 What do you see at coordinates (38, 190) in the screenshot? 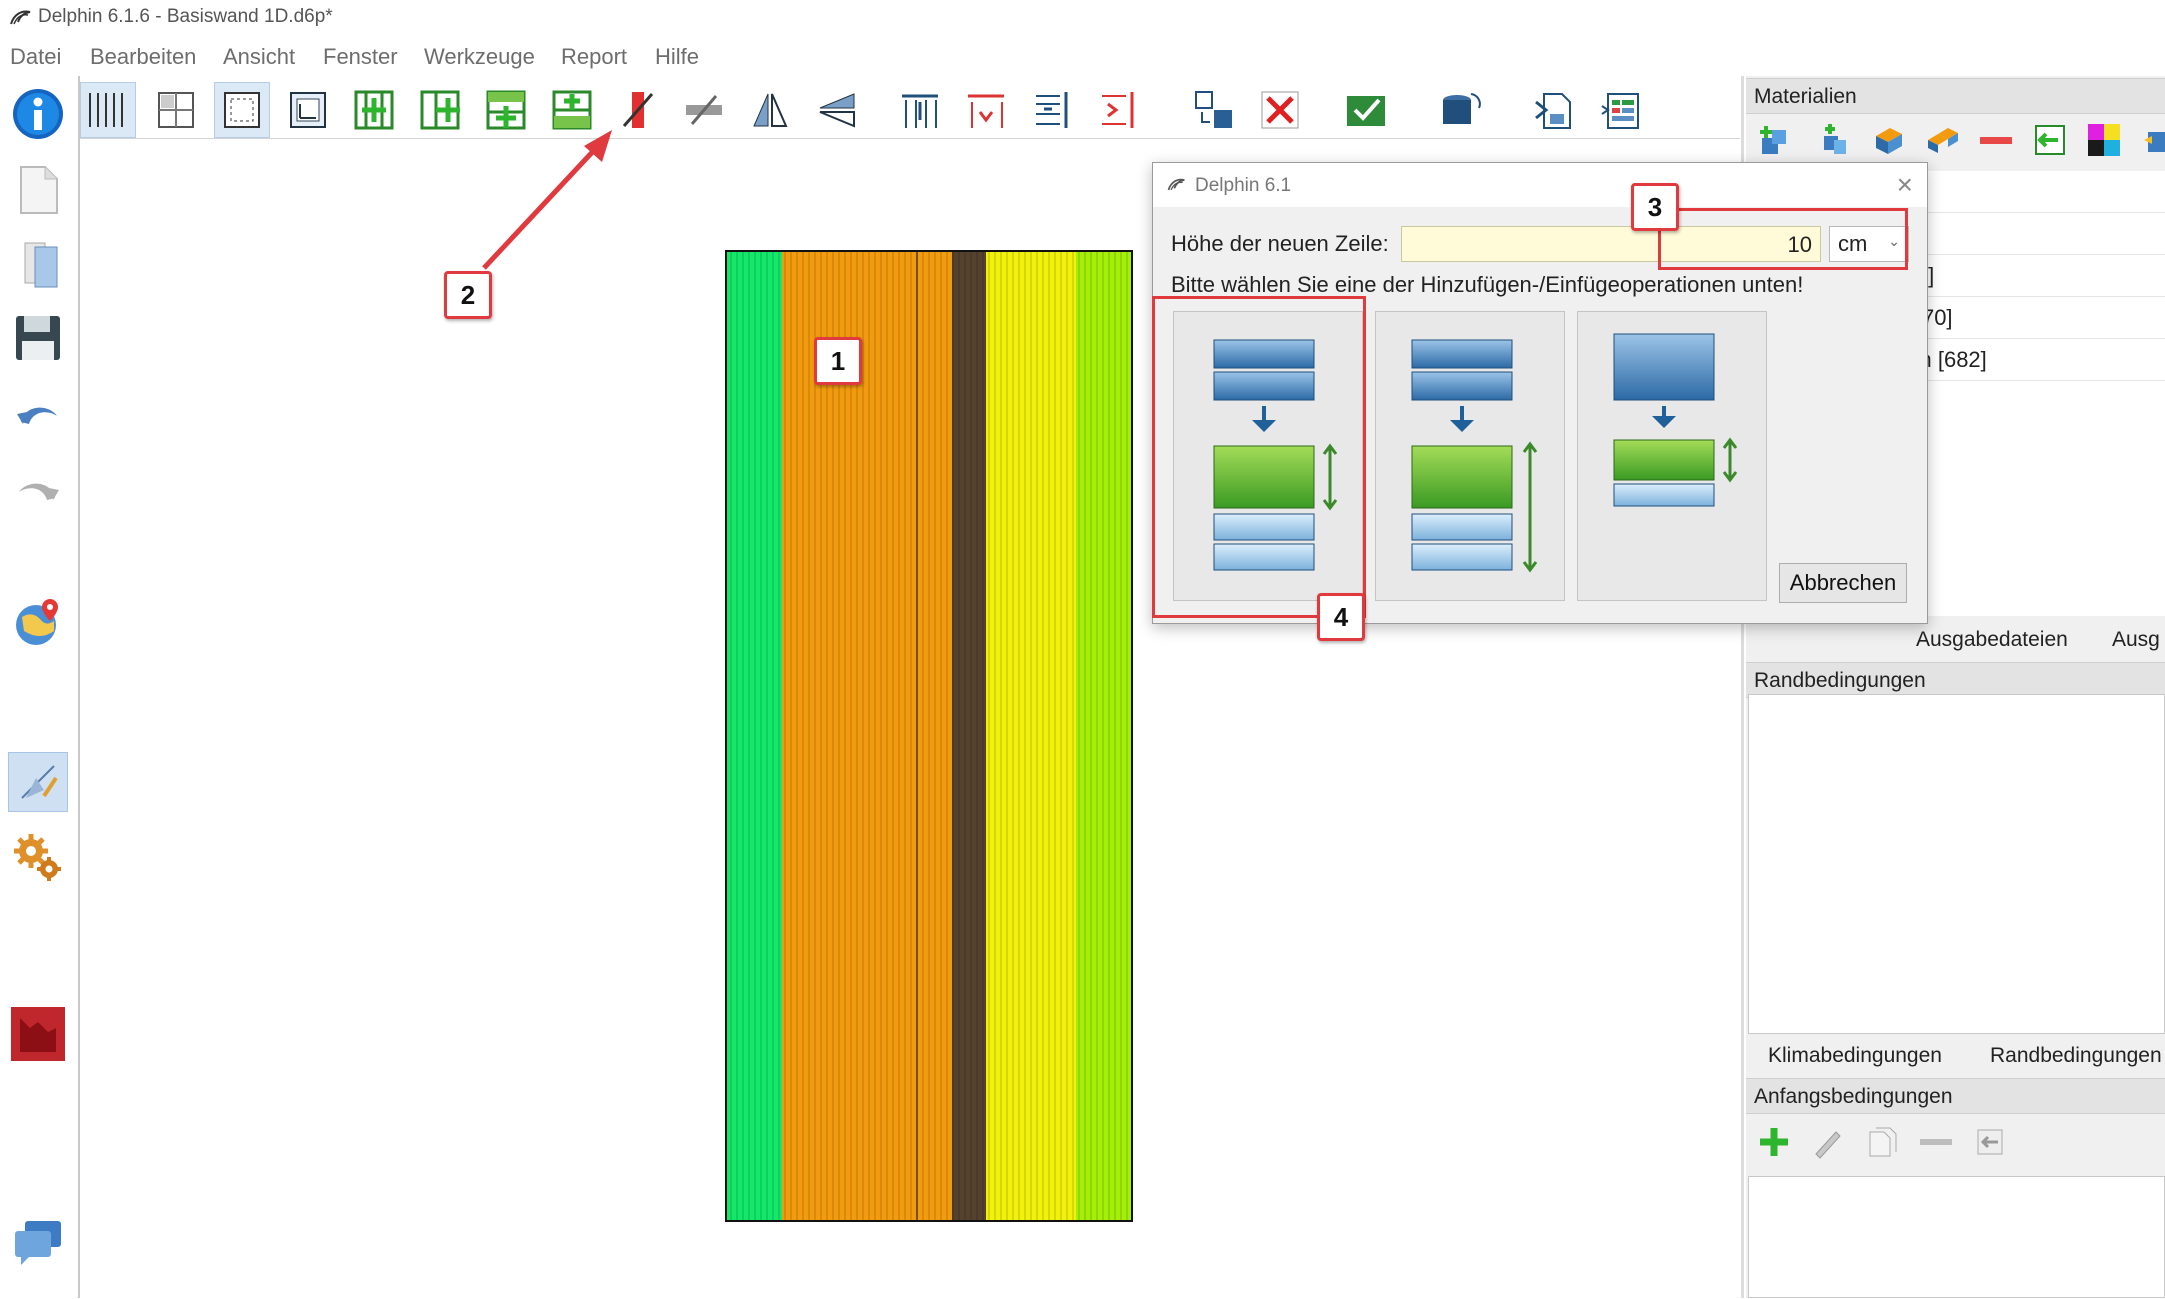
I see `new-file-button` at bounding box center [38, 190].